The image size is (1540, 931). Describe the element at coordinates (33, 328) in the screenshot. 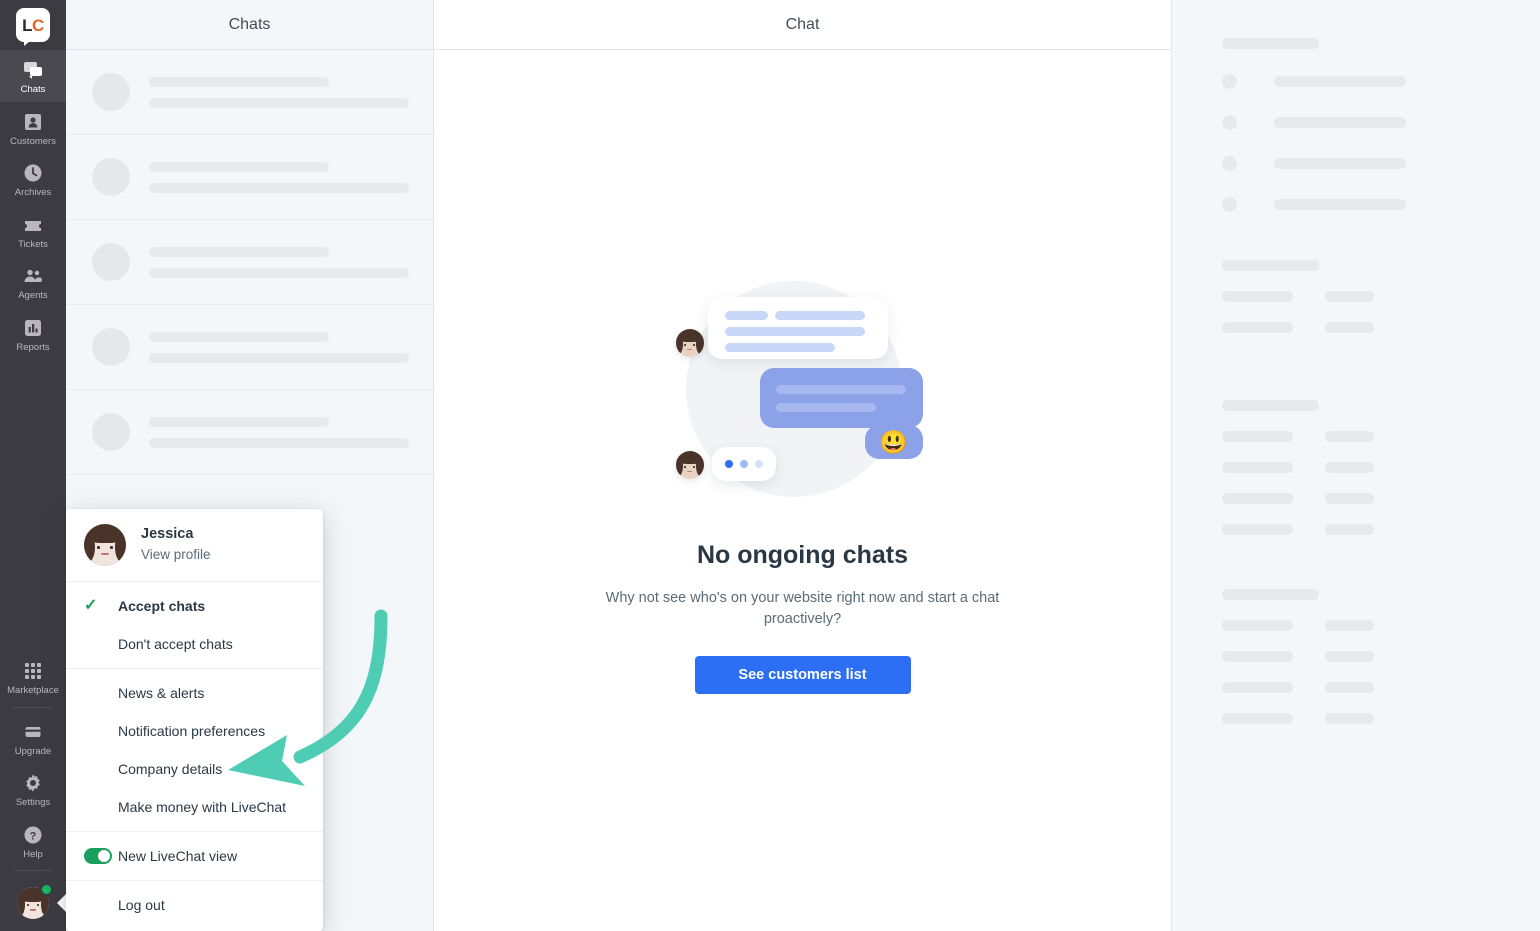

I see `reports-icon` at that location.